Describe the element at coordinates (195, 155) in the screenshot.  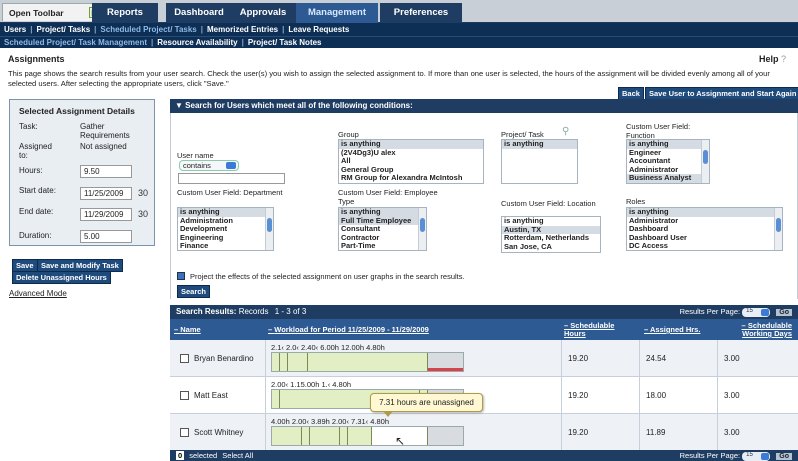
I see `username-label: User name` at that location.